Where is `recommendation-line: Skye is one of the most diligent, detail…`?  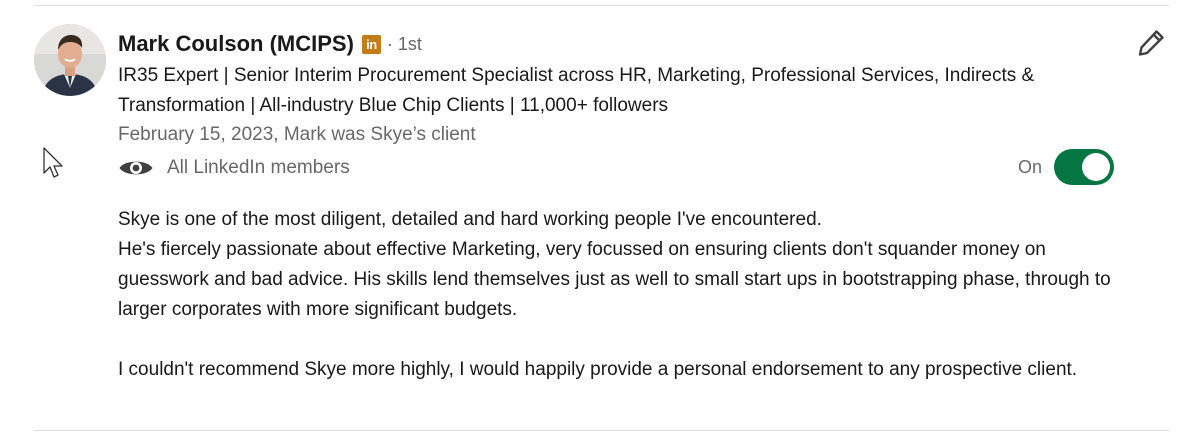
recommendation-line: Skye is one of the most diligent, detail… is located at coordinates (470, 219).